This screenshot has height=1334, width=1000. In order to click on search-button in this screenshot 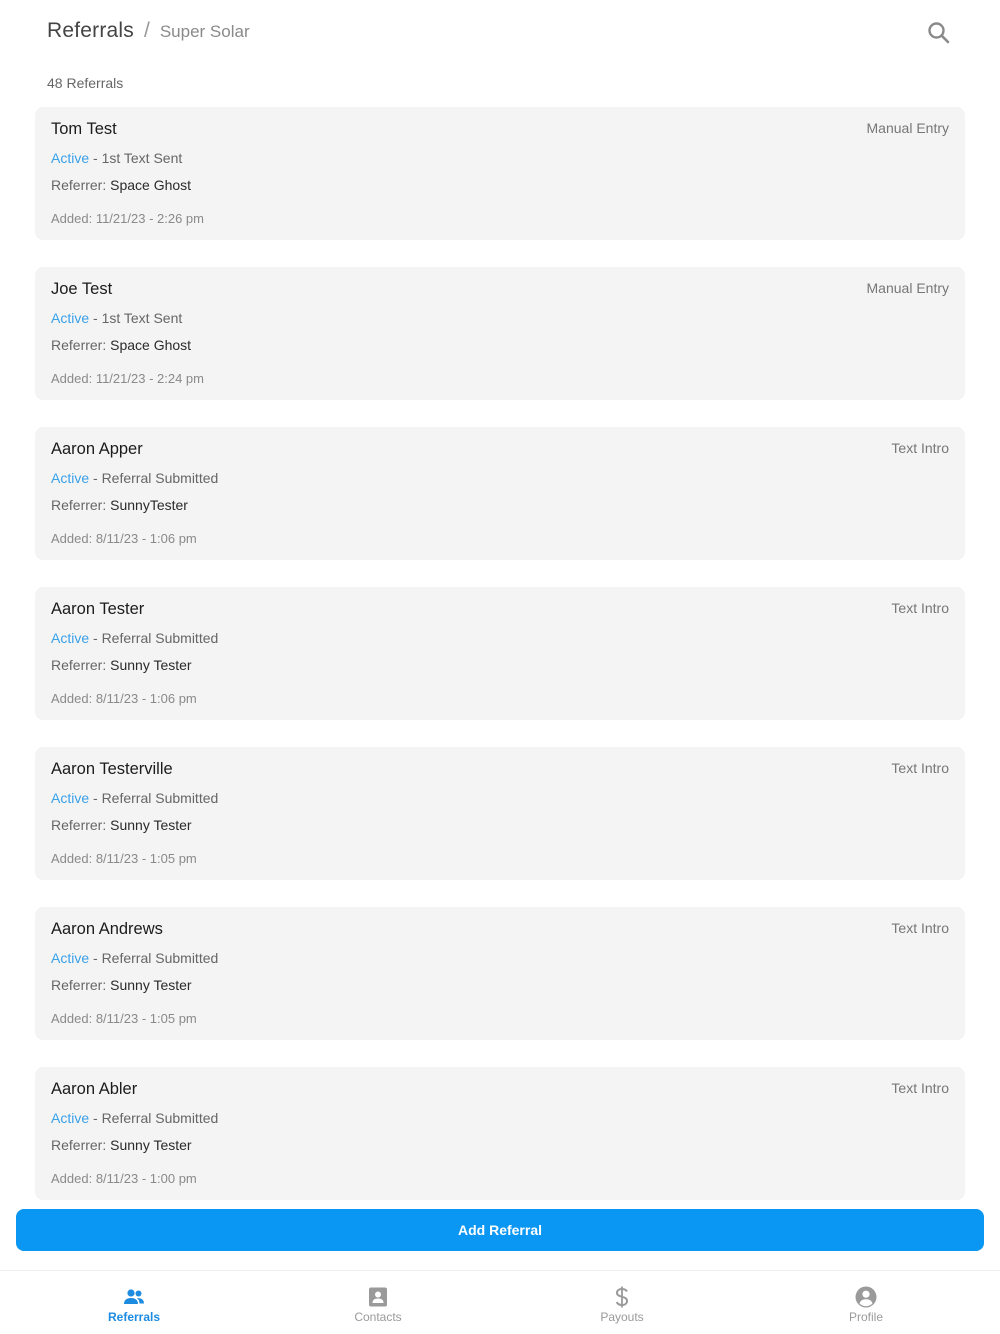, I will do `click(939, 33)`.